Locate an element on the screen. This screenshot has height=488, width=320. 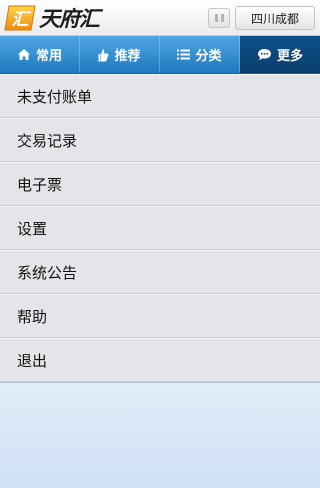
app-header: 汇 天府汇 四川成都 is located at coordinates (160, 18).